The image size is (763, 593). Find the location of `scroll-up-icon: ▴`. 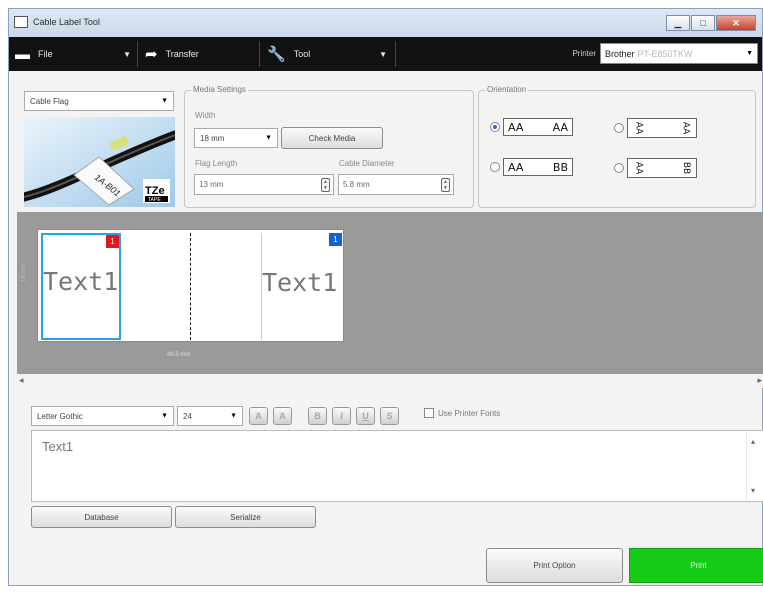

scroll-up-icon: ▴ is located at coordinates (753, 441).